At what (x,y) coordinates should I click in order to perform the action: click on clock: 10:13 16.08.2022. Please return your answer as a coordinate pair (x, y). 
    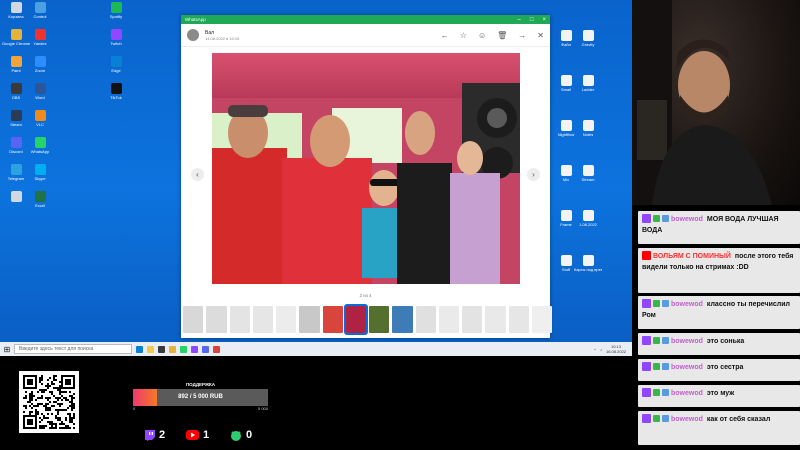
    Looking at the image, I should click on (616, 349).